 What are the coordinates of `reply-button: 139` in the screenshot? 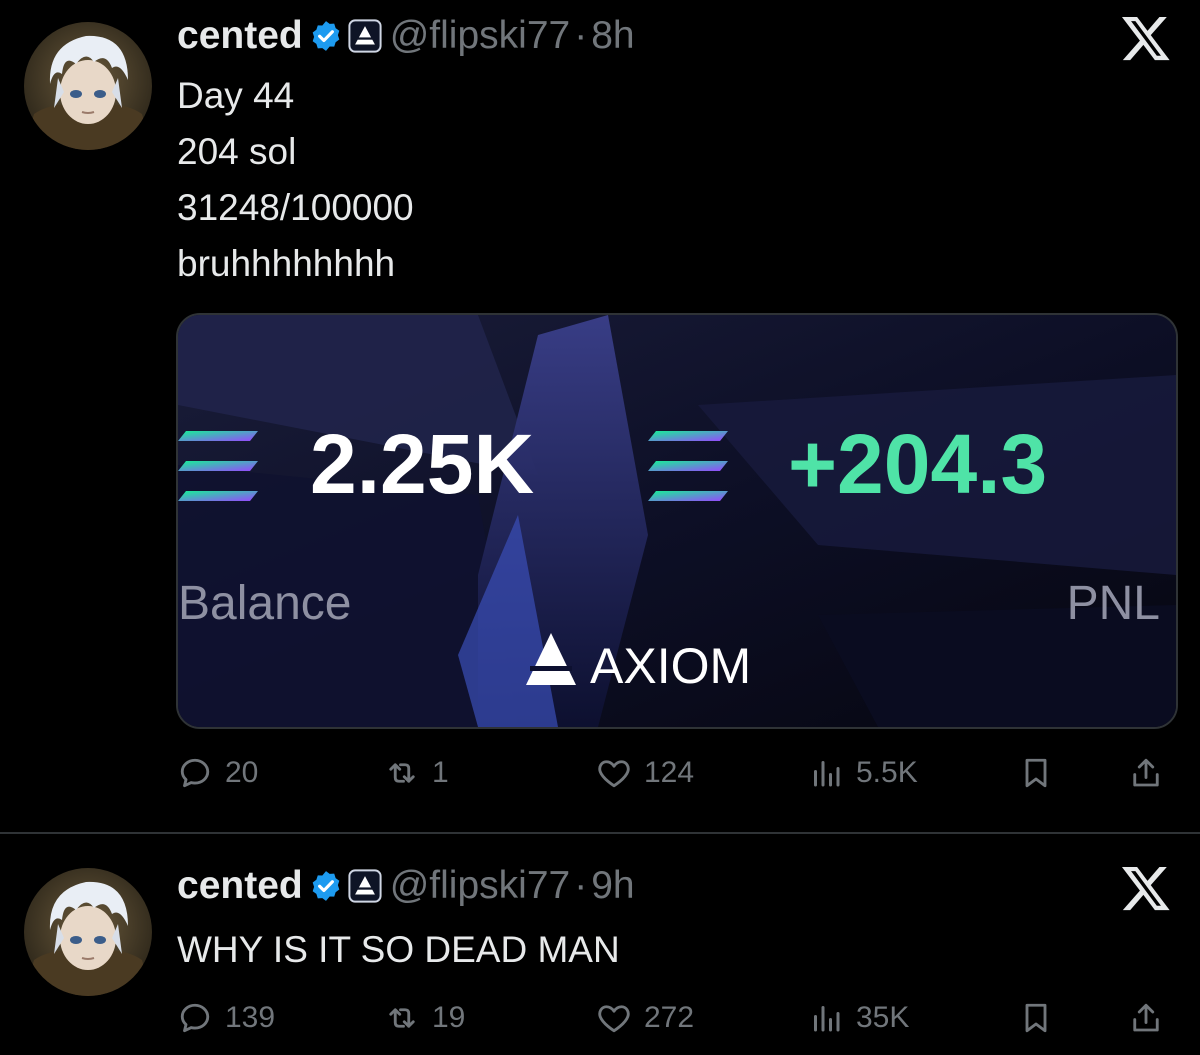 It's located at (226, 1018).